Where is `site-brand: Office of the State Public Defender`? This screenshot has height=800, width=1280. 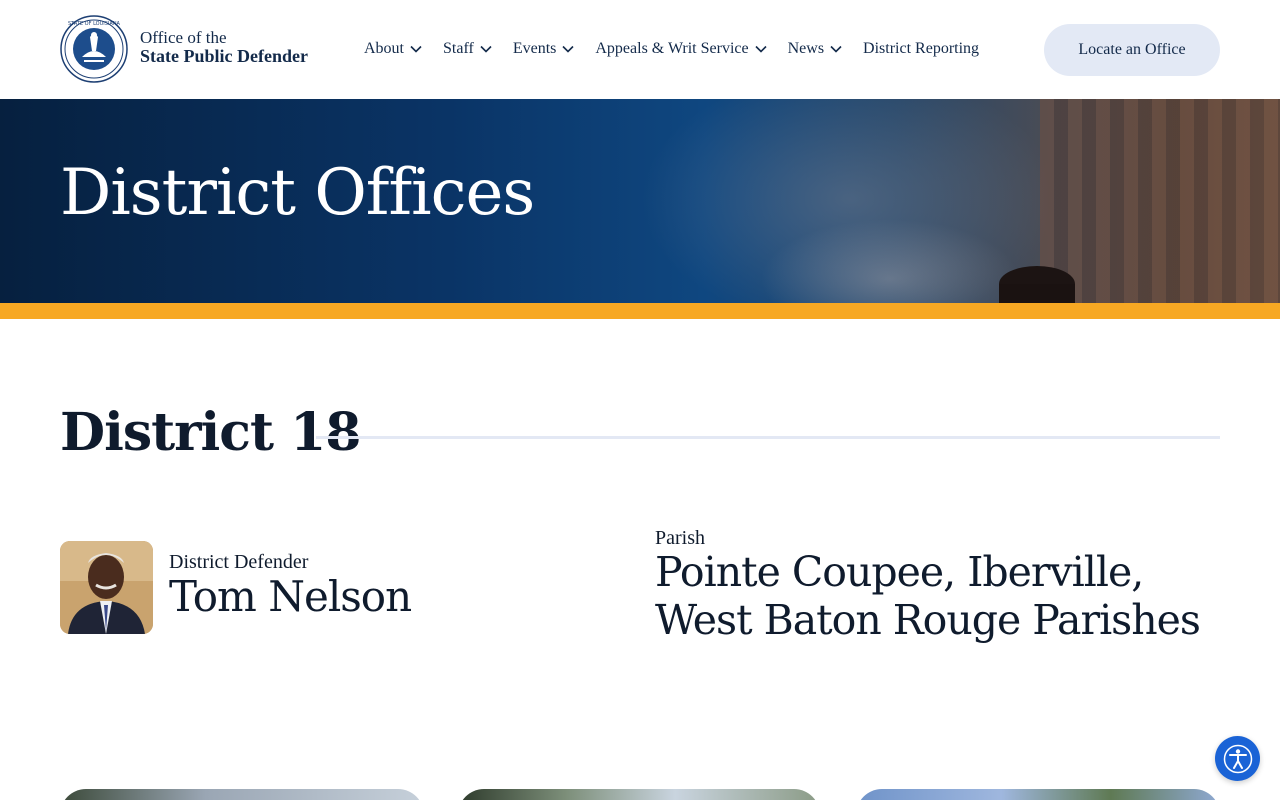 site-brand: Office of the State Public Defender is located at coordinates (224, 47).